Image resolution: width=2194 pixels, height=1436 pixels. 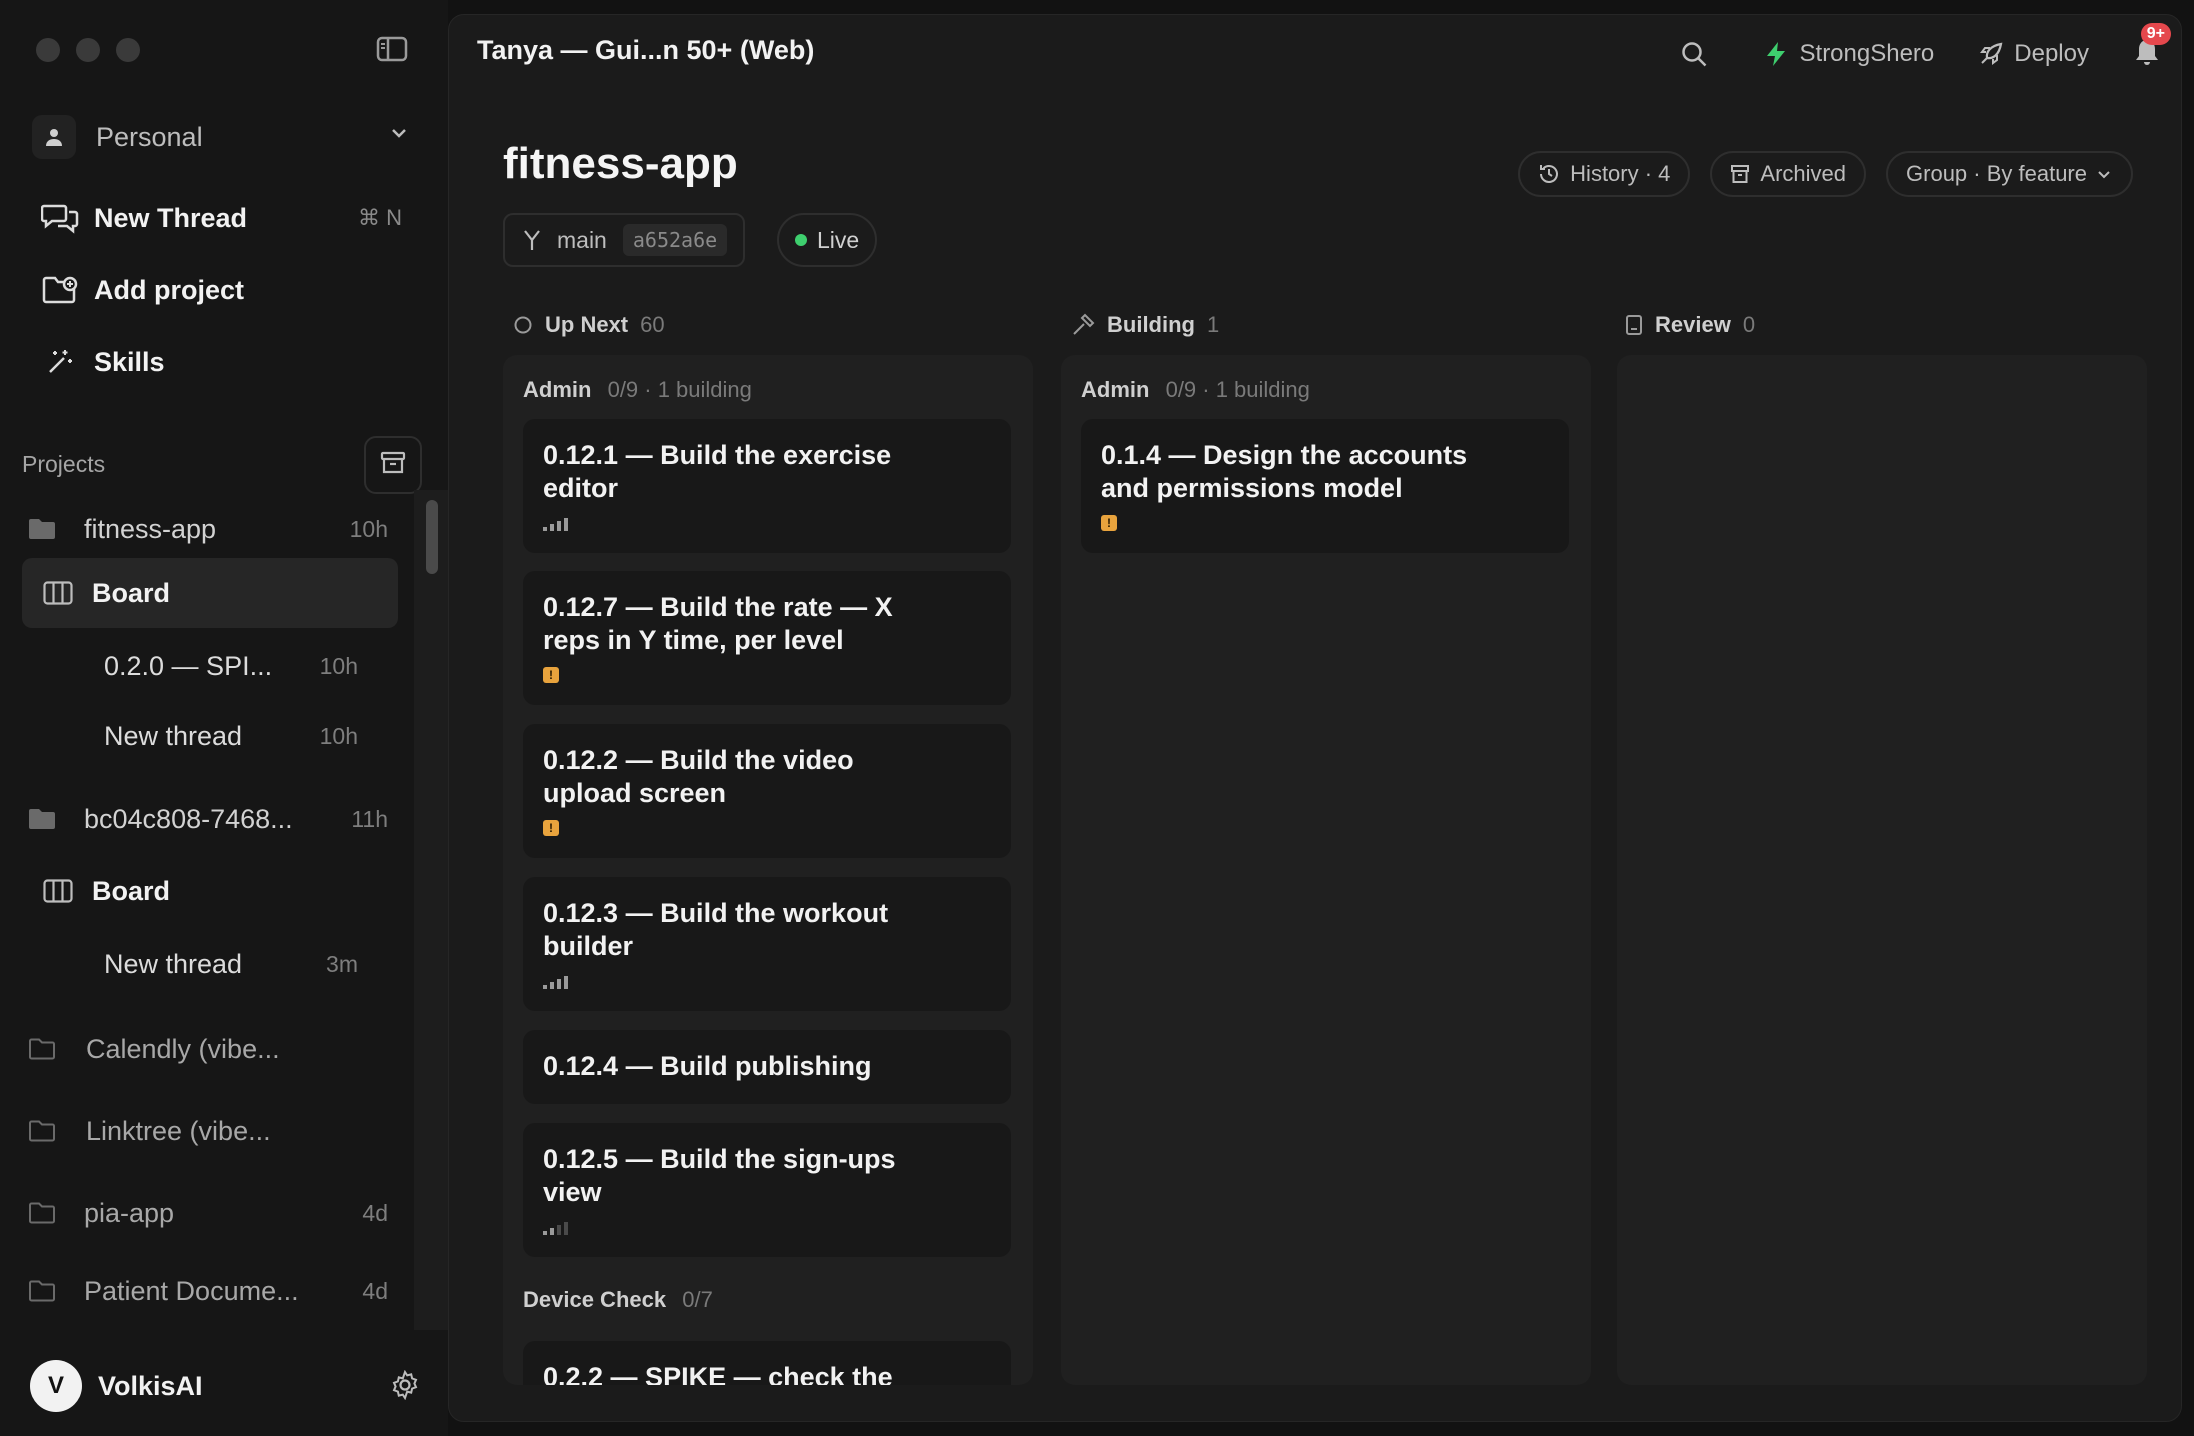 I want to click on branch-selector: main a652a6e, so click(x=624, y=240).